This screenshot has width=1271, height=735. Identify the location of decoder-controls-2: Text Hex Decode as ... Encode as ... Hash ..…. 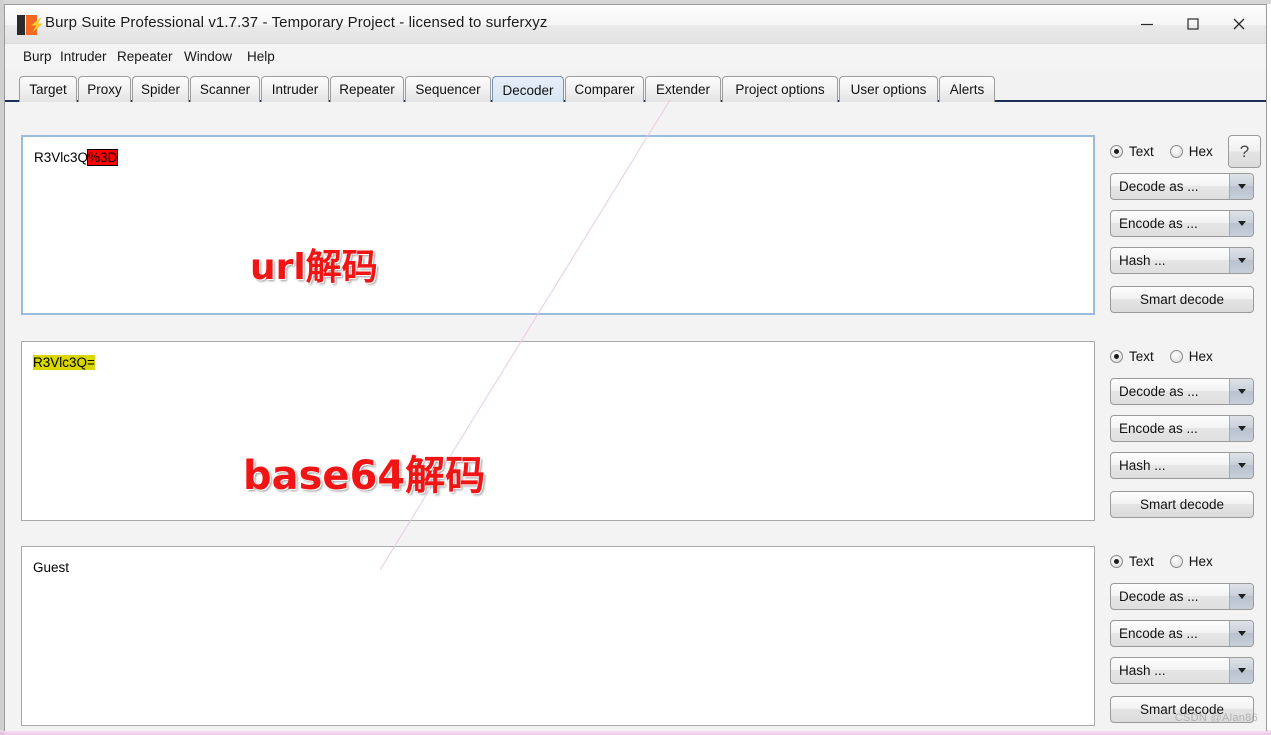
(1185, 441).